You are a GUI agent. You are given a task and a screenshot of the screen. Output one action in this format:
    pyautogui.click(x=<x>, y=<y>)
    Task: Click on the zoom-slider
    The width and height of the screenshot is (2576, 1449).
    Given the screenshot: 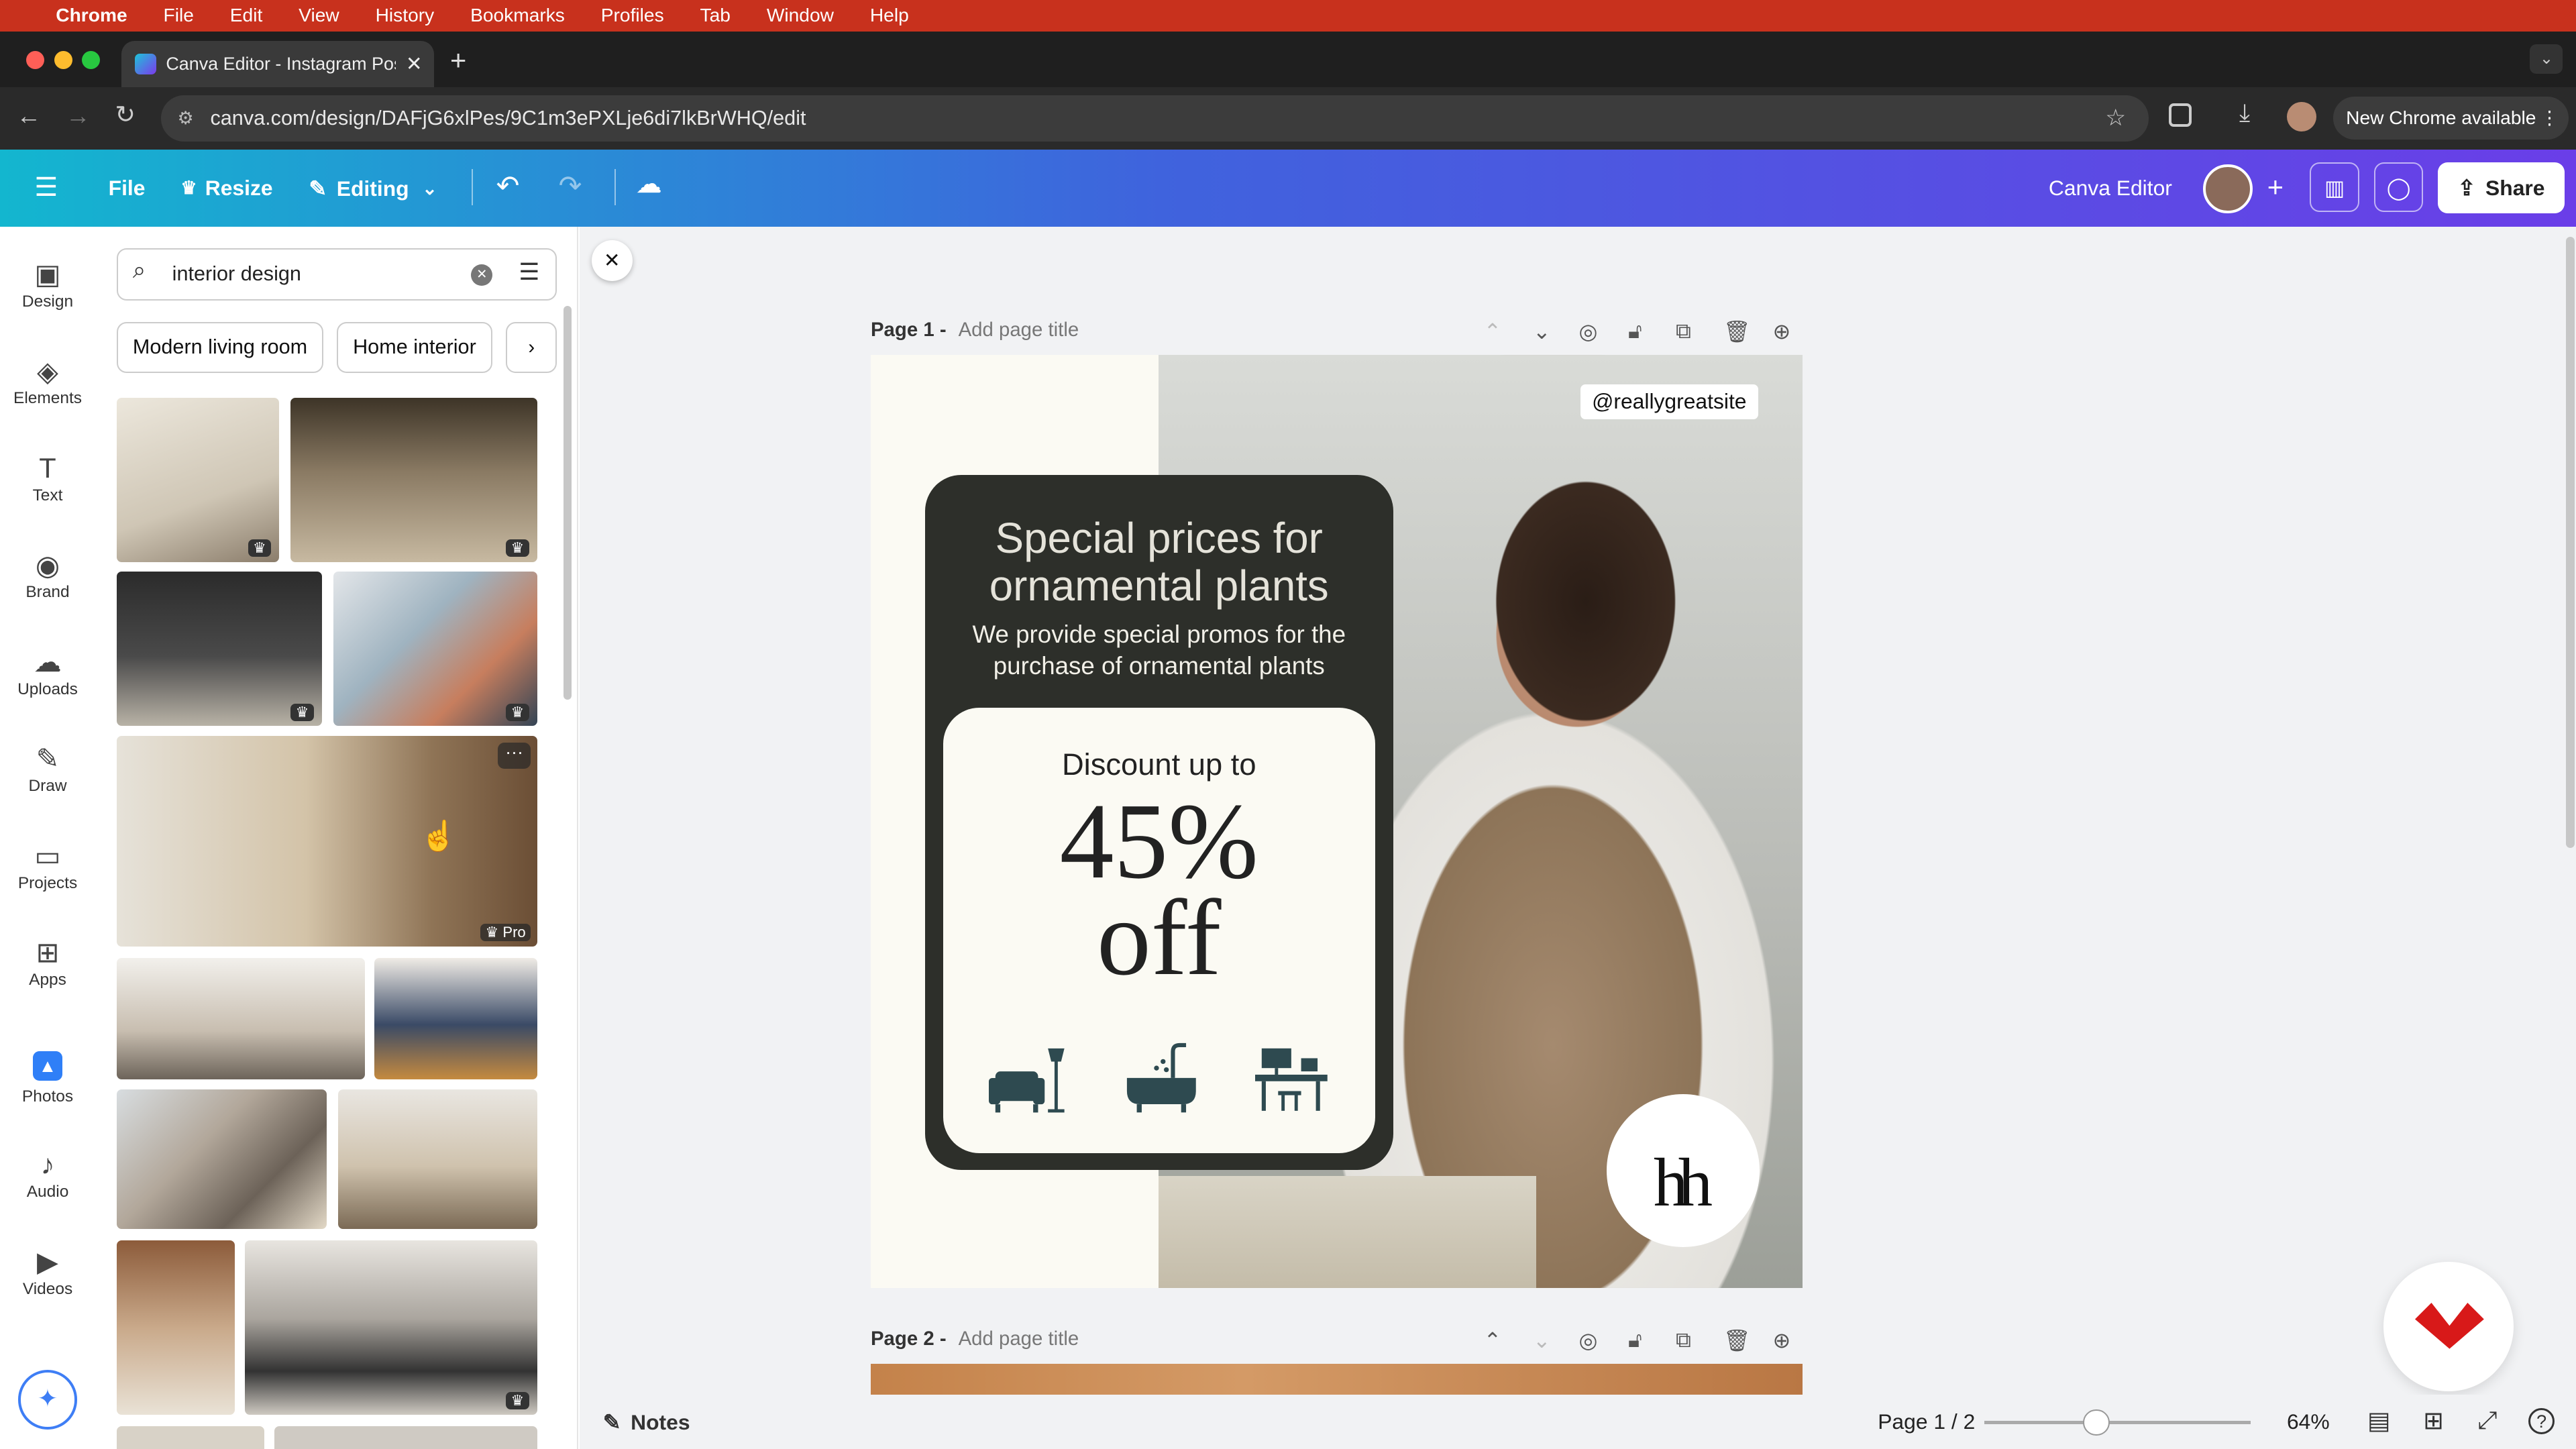 What is the action you would take?
    pyautogui.click(x=2117, y=1422)
    